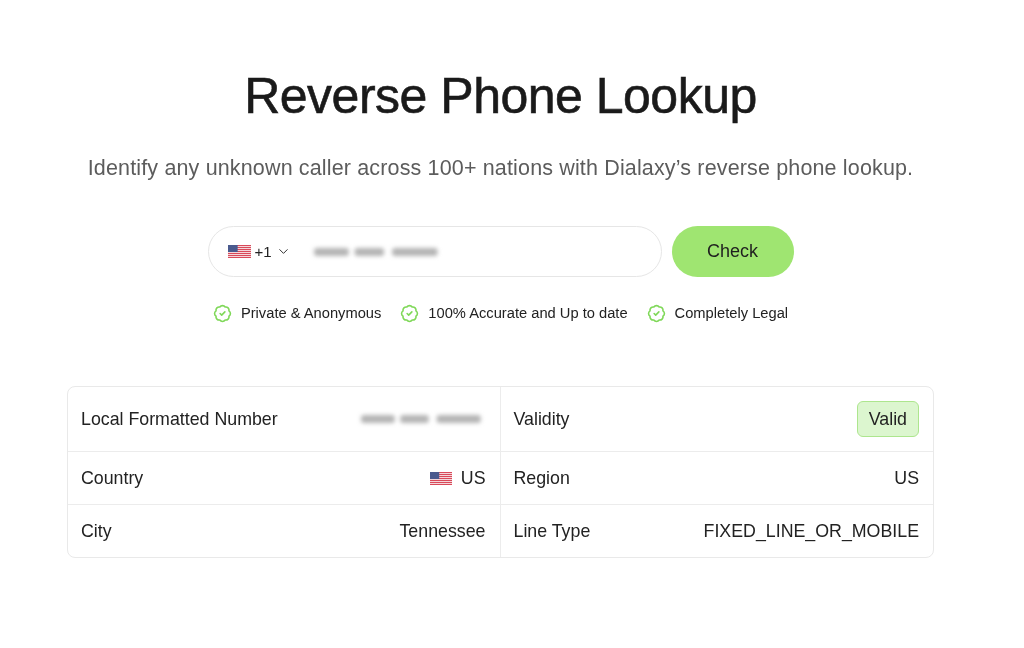 The image size is (1024, 648). What do you see at coordinates (541, 419) in the screenshot?
I see `field-label: Validity` at bounding box center [541, 419].